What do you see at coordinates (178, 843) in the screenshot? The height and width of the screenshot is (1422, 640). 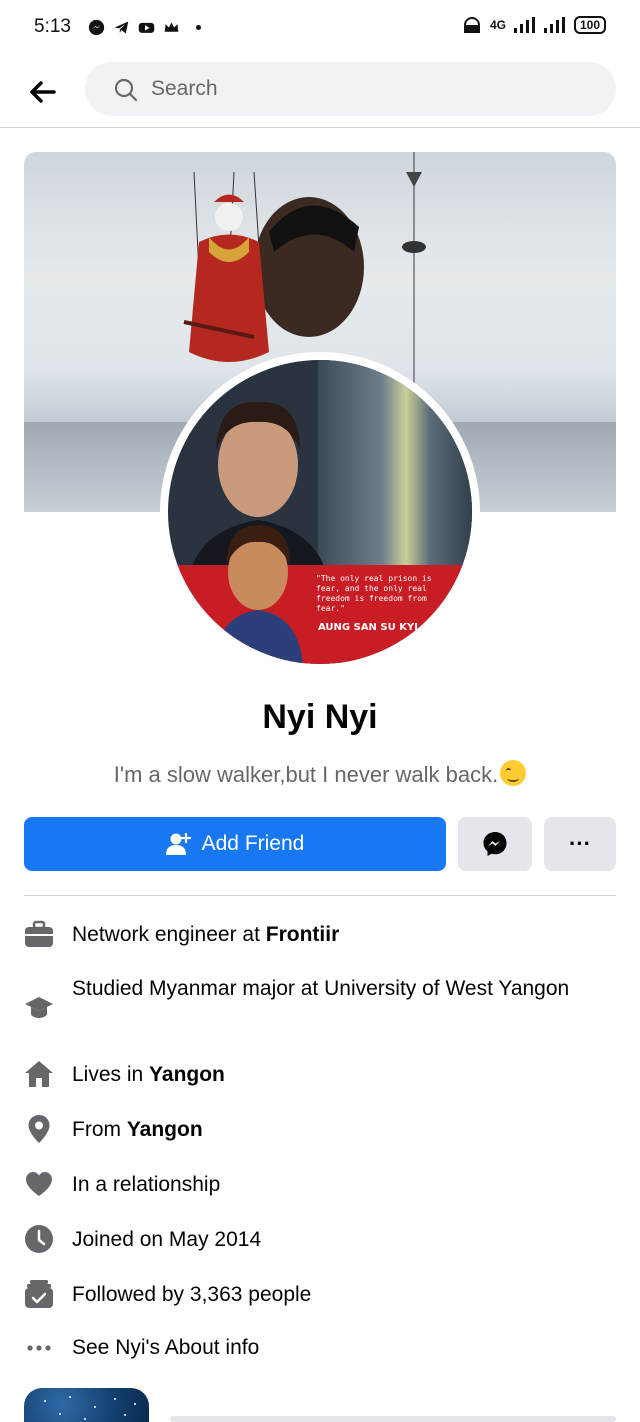 I see `add-friend-icon` at bounding box center [178, 843].